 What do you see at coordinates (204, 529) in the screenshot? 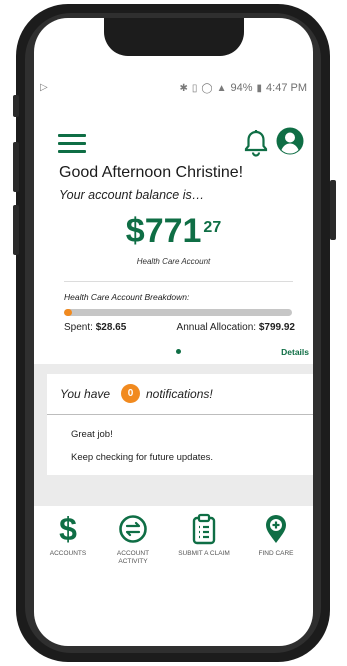
I see `clipboard-icon` at bounding box center [204, 529].